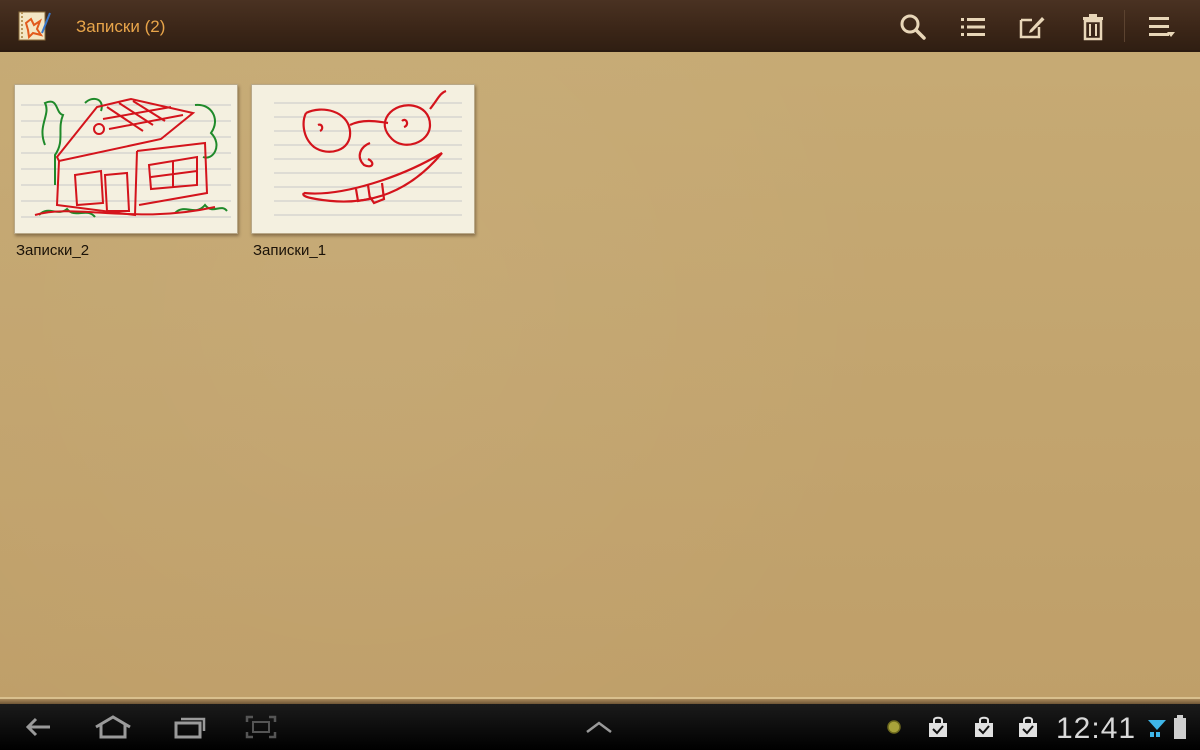  I want to click on notification-dot, so click(894, 727).